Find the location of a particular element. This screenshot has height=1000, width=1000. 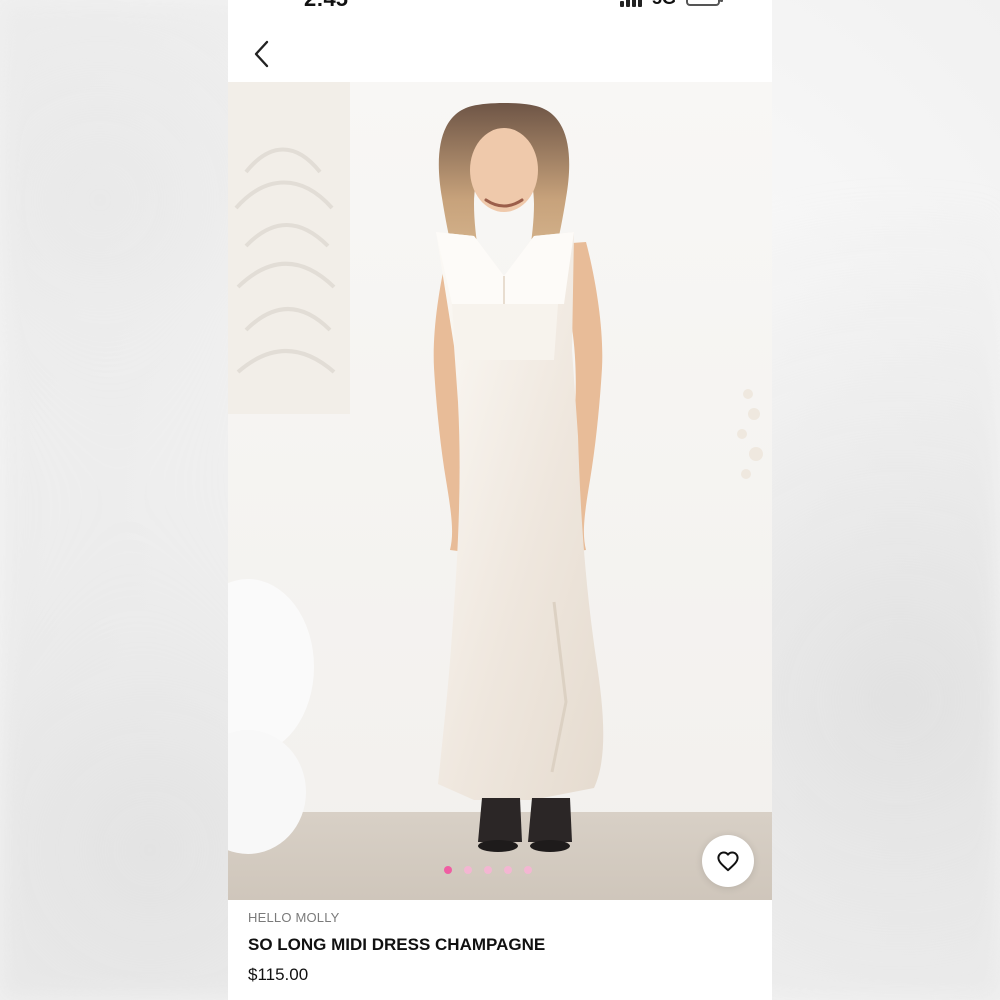

chevron-left-icon is located at coordinates (261, 54).